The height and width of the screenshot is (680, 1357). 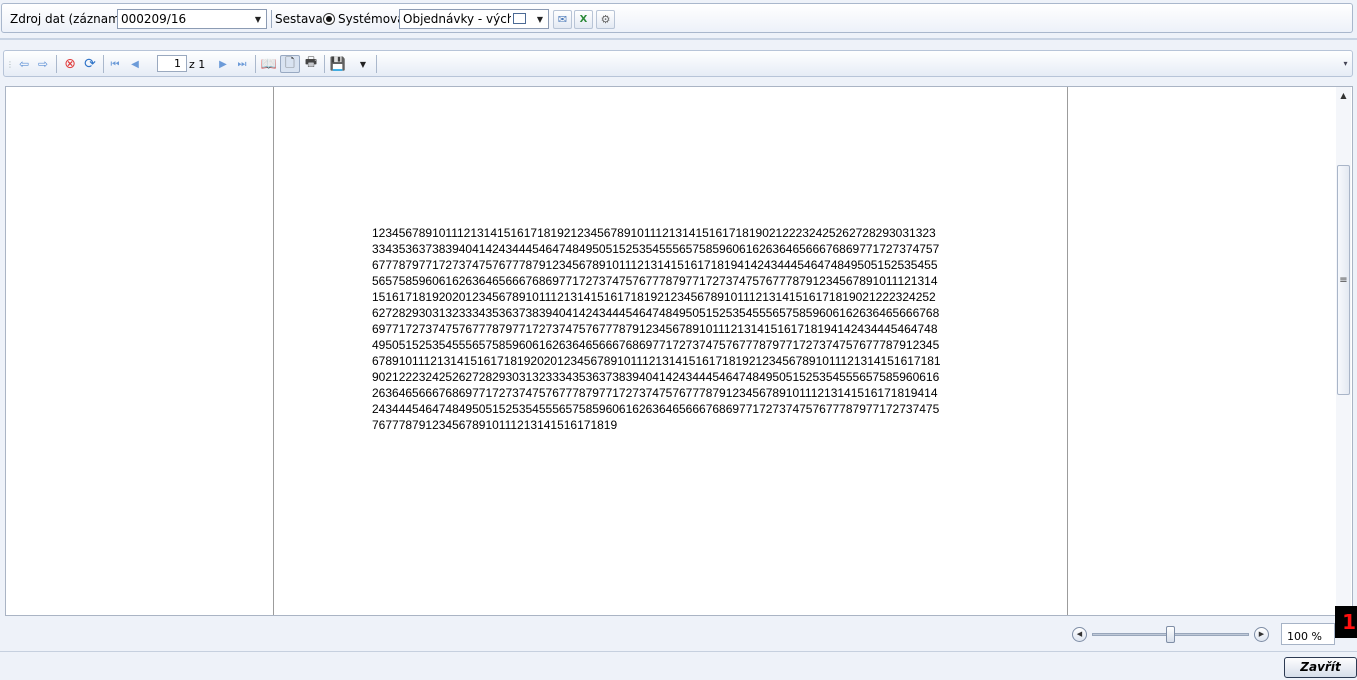 I want to click on email-button: ✉, so click(x=562, y=19).